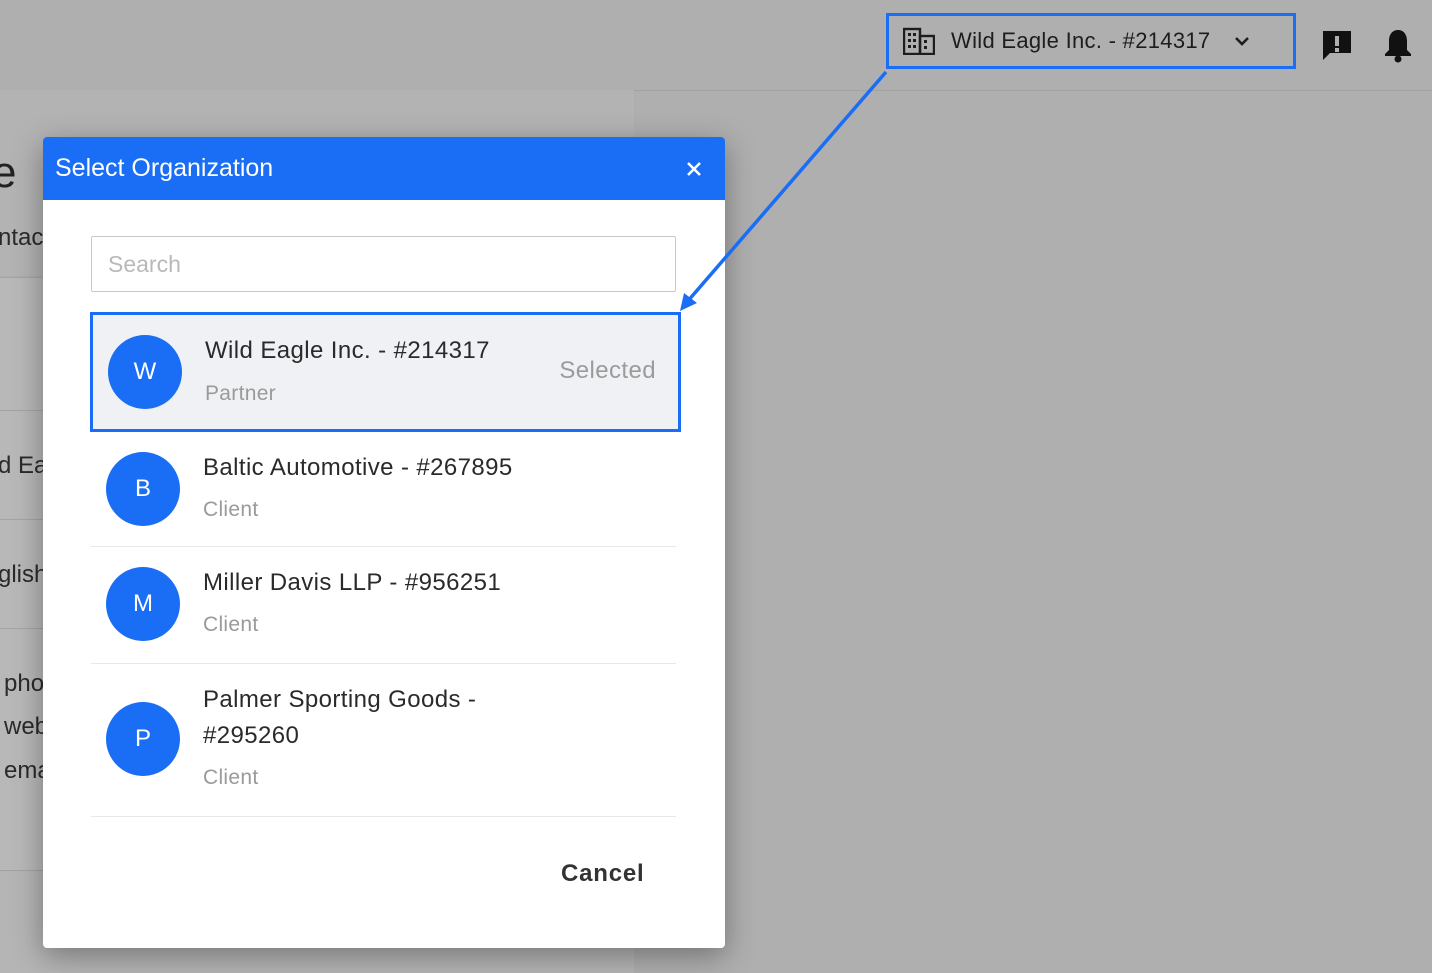 The height and width of the screenshot is (973, 1432). Describe the element at coordinates (8, 172) in the screenshot. I see `background-title: e` at that location.